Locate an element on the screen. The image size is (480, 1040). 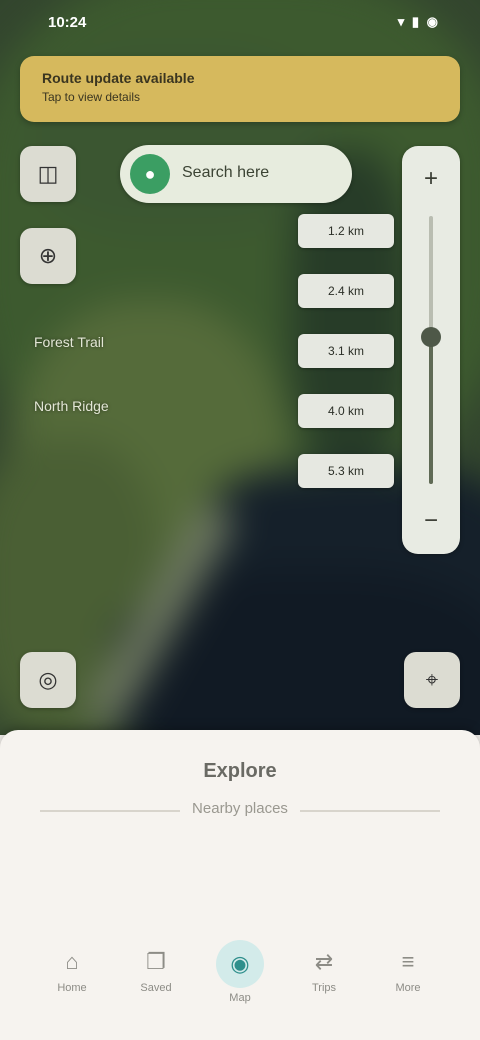
menu-icon: ≡ is located at coordinates (408, 961).